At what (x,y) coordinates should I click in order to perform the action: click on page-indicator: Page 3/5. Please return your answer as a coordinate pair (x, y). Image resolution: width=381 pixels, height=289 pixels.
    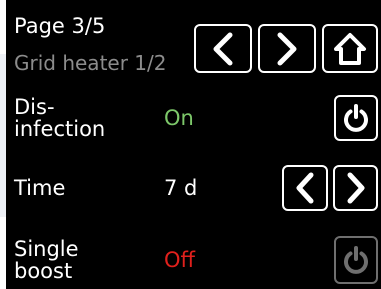
    Looking at the image, I should click on (60, 26).